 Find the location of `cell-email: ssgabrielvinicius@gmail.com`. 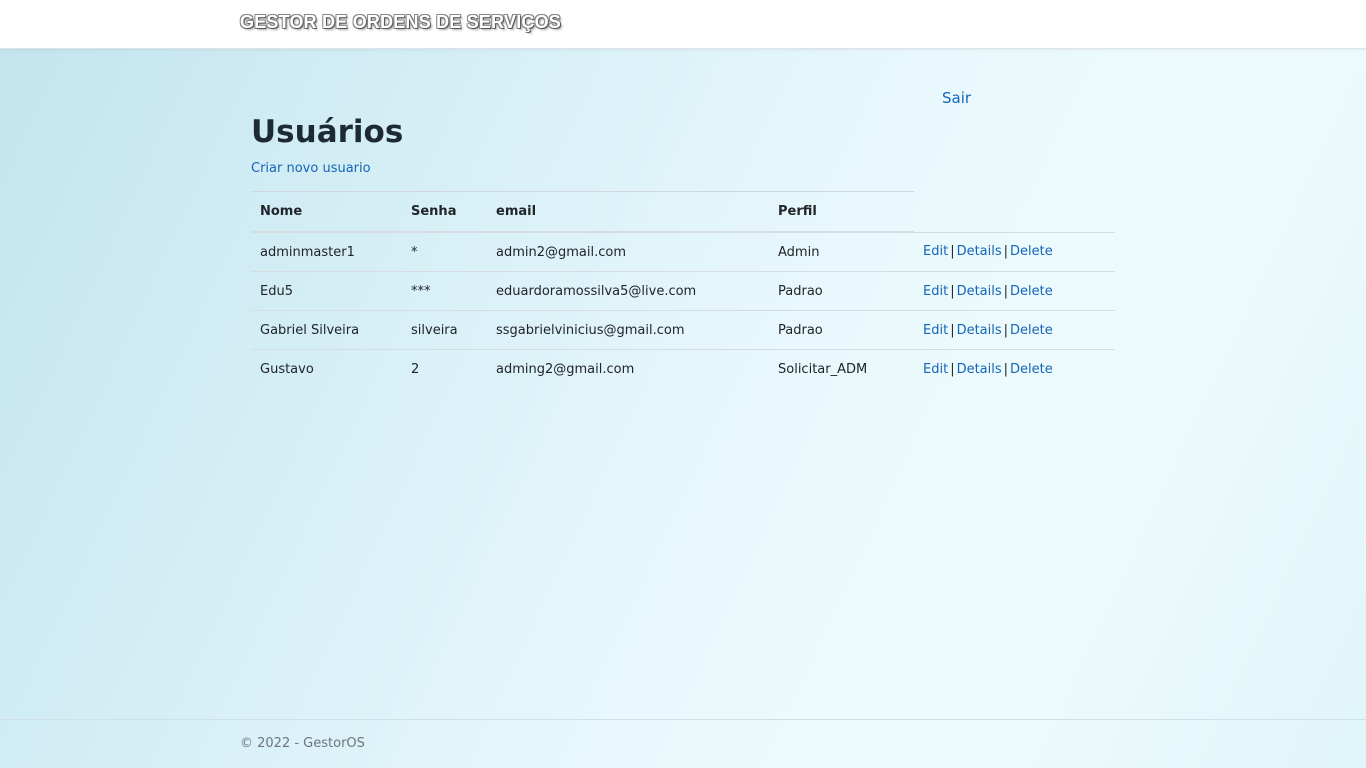

cell-email: ssgabrielvinicius@gmail.com is located at coordinates (628, 330).